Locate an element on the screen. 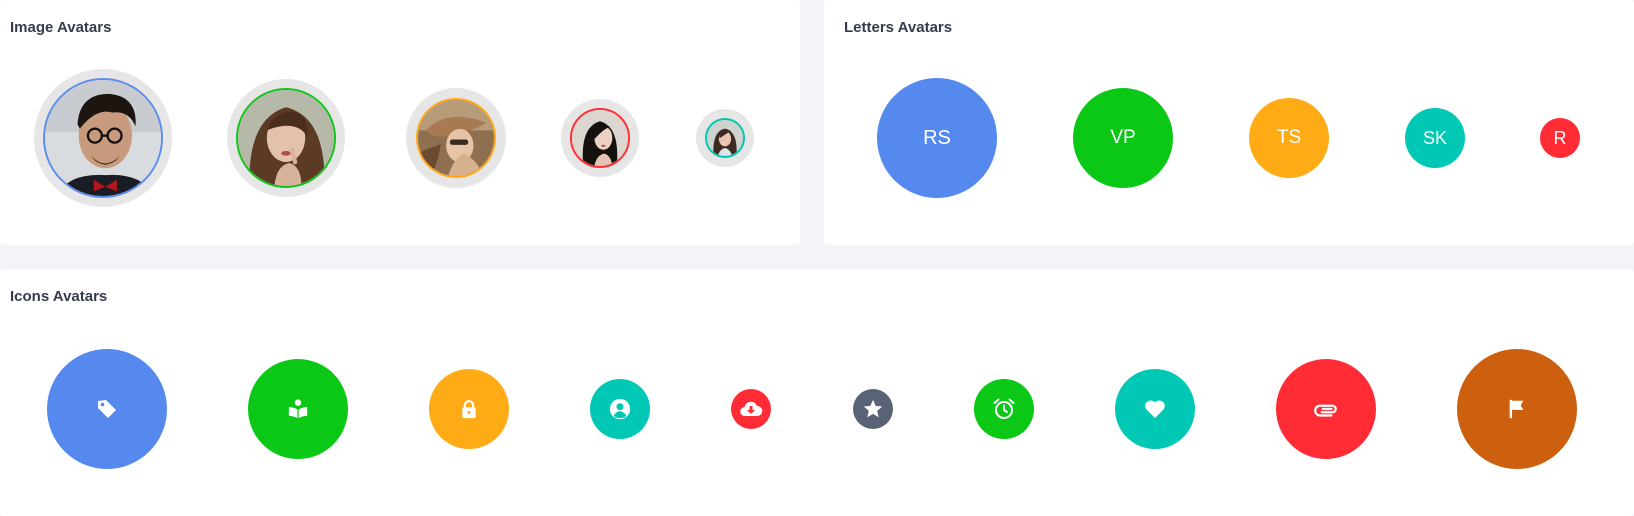  avatar-woman-dark-hair is located at coordinates (600, 138).